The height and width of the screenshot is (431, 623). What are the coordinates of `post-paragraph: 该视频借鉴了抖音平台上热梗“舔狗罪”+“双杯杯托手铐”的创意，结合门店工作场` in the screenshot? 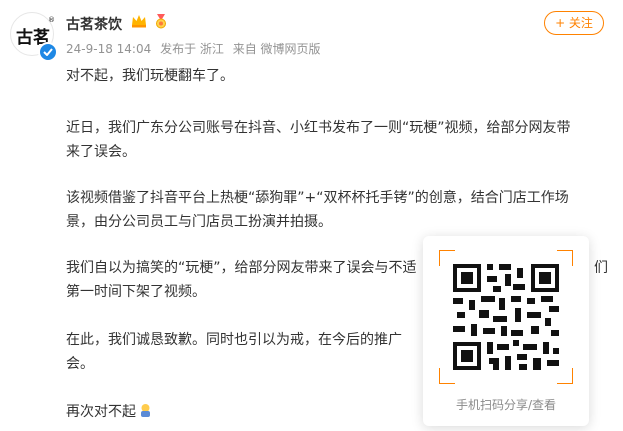 It's located at (317, 198).